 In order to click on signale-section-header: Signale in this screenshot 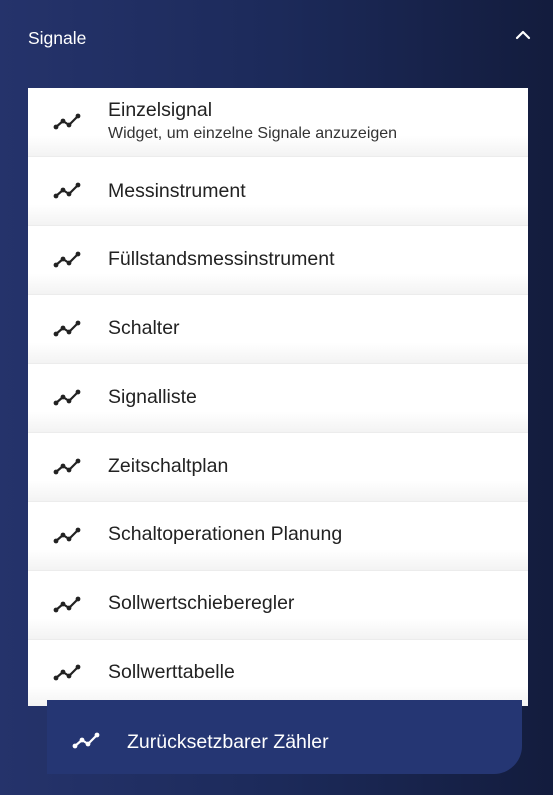, I will do `click(276, 38)`.